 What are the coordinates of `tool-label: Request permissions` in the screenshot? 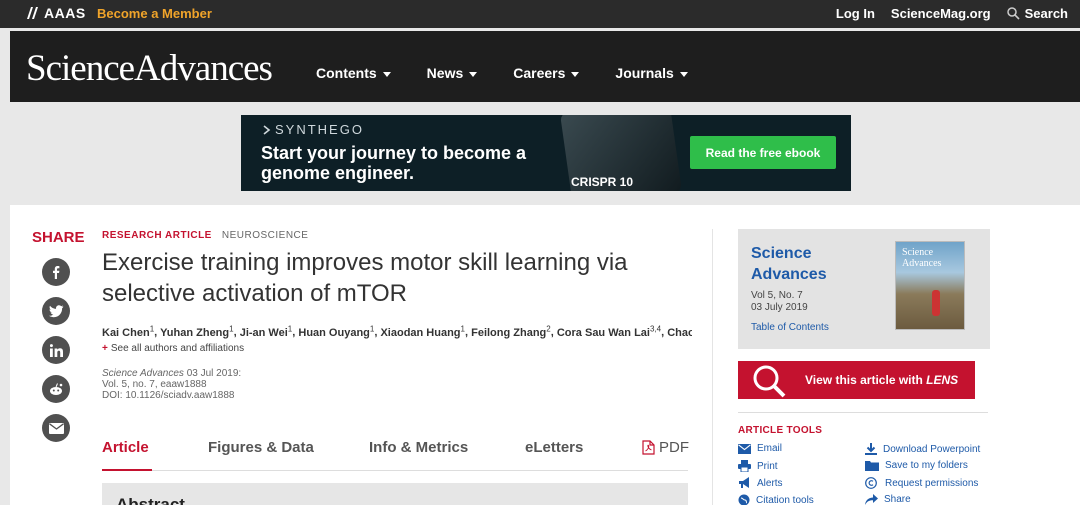 It's located at (932, 483).